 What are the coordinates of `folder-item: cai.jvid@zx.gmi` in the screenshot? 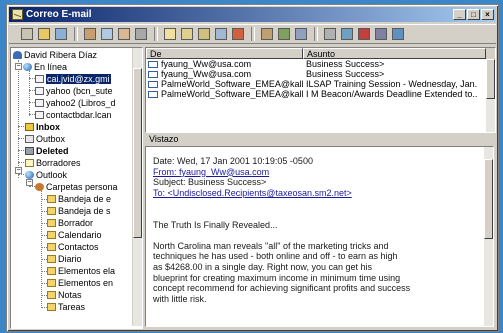 It's located at (73, 79).